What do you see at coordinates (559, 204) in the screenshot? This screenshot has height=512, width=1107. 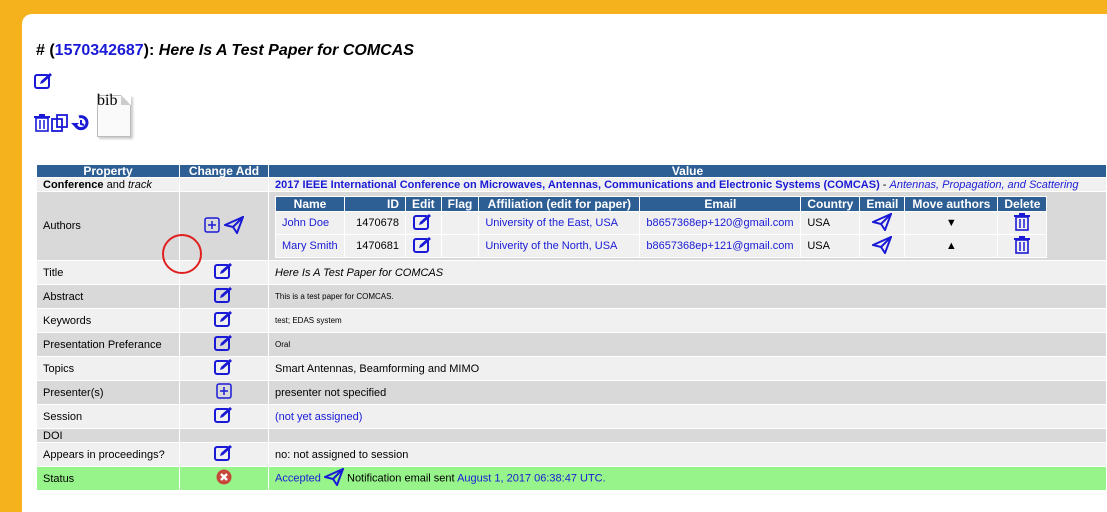 I see `authors-col-affiliation: Affiliation (edit for paper)` at bounding box center [559, 204].